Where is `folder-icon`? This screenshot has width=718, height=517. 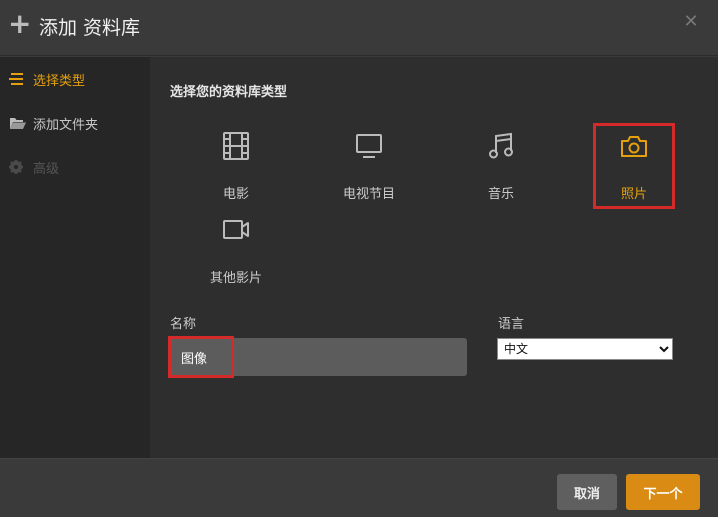
folder-icon is located at coordinates (17, 122).